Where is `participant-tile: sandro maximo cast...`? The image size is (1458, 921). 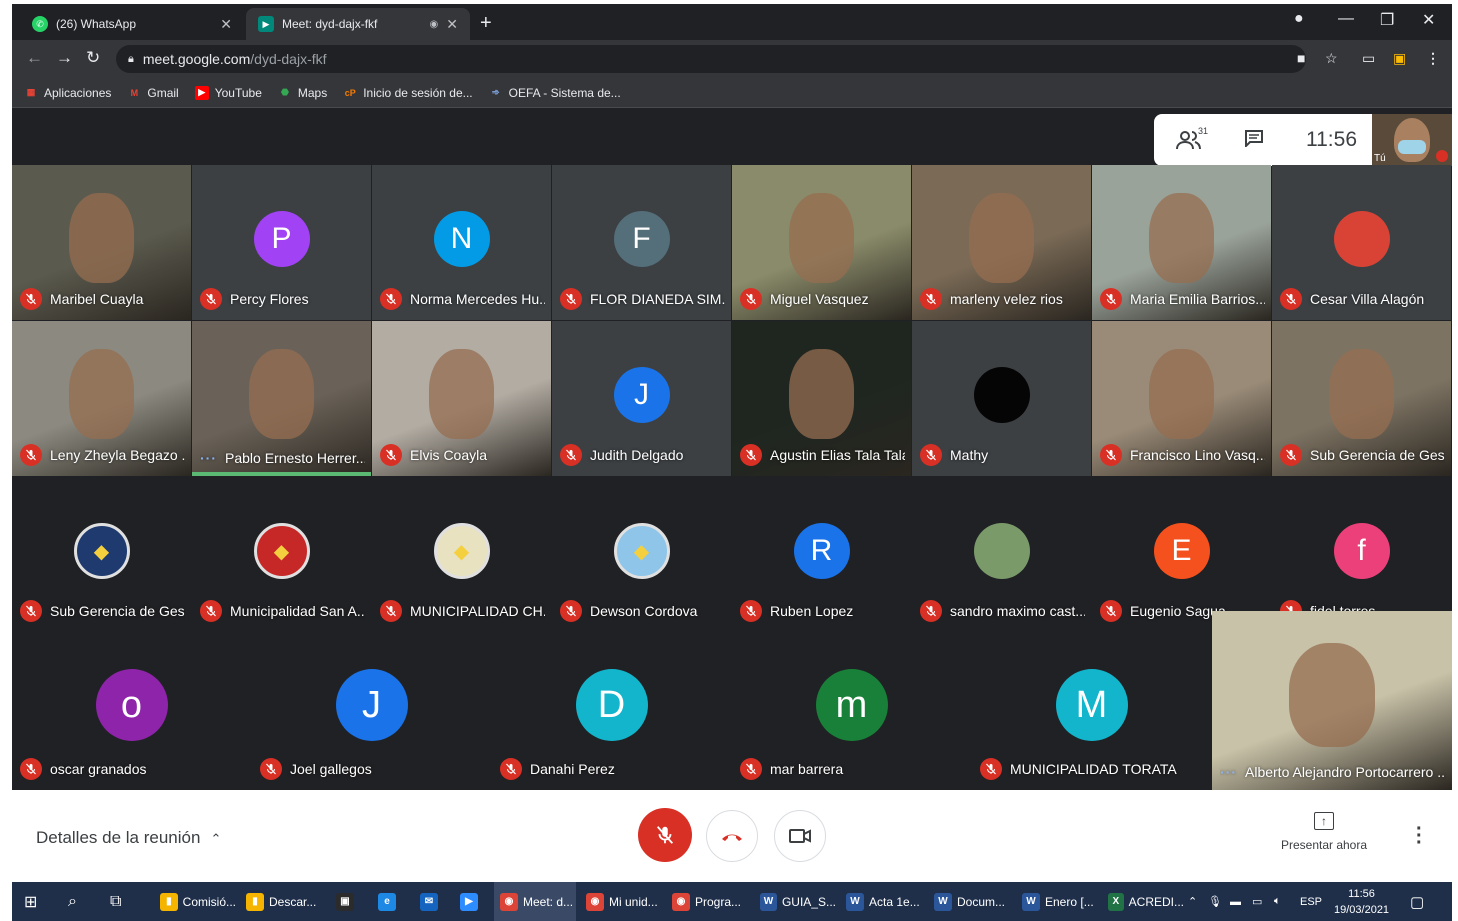 participant-tile: sandro maximo cast... is located at coordinates (1001, 554).